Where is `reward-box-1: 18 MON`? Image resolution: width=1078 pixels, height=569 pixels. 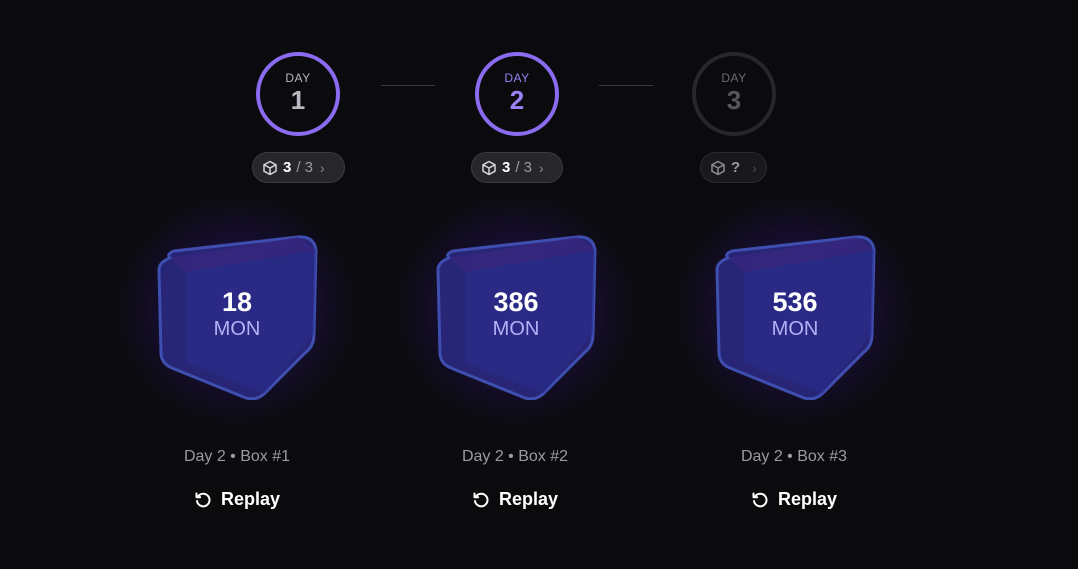
reward-box-1: 18 MON is located at coordinates (237, 317).